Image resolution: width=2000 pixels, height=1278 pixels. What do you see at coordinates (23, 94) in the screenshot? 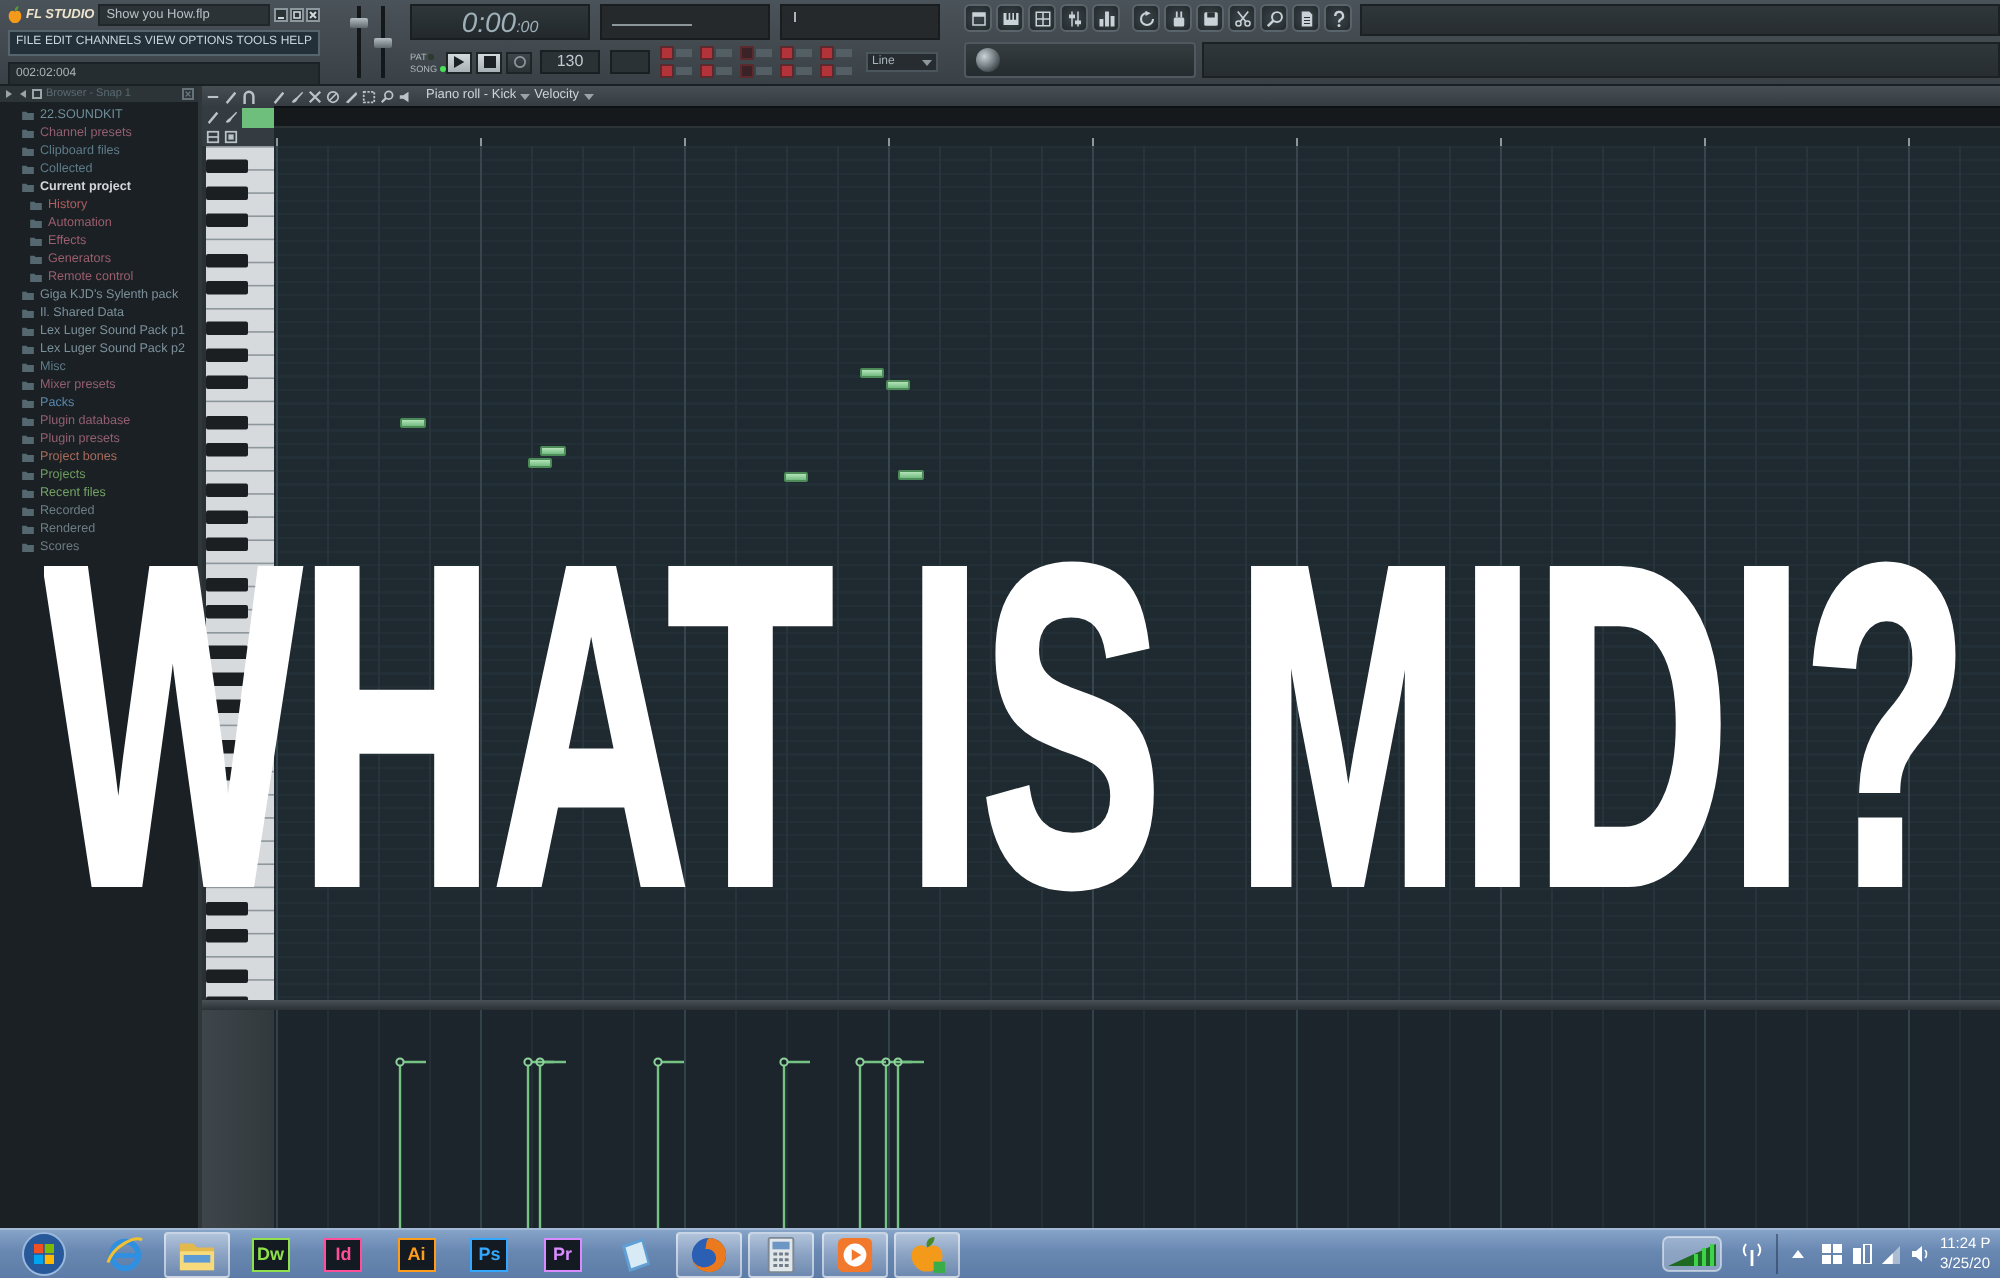
I see `collapse-icon` at bounding box center [23, 94].